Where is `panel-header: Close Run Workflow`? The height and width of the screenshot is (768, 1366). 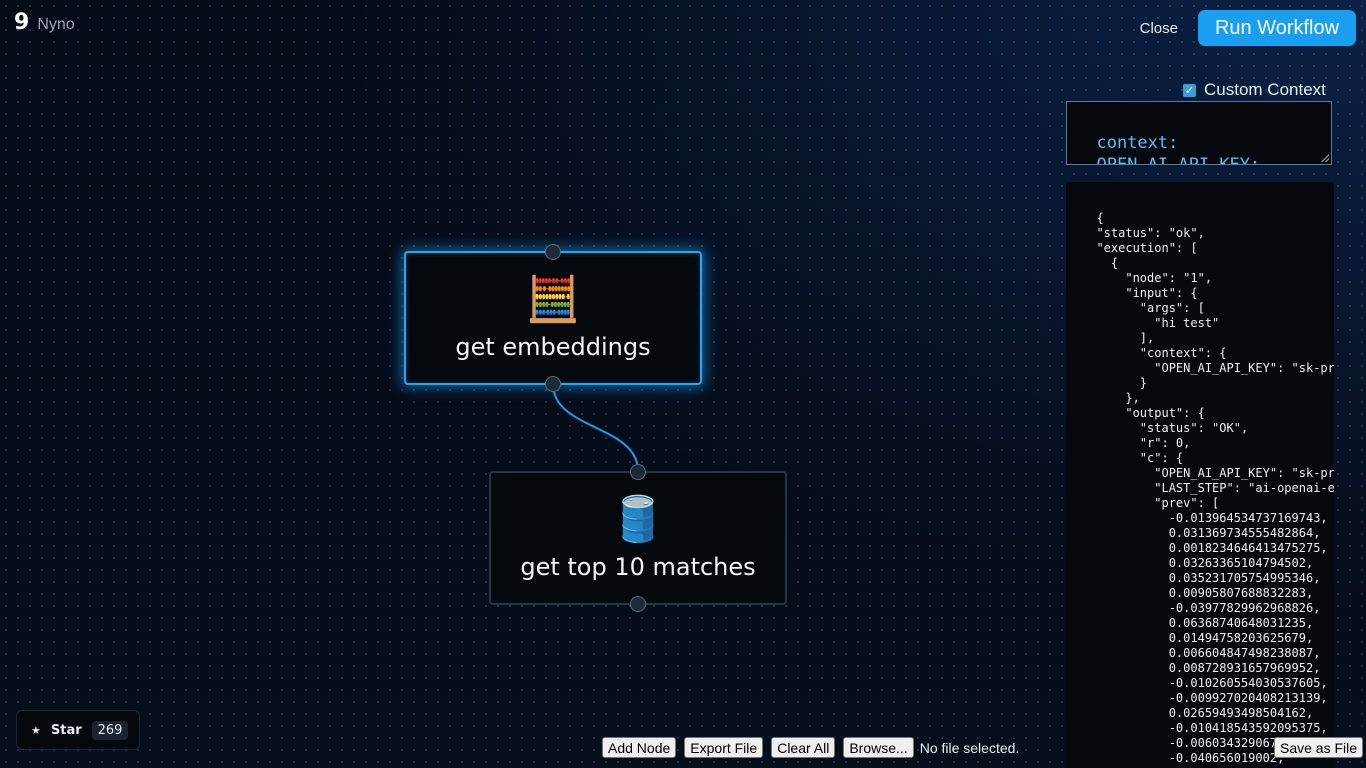
panel-header: Close Run Workflow is located at coordinates (1248, 28).